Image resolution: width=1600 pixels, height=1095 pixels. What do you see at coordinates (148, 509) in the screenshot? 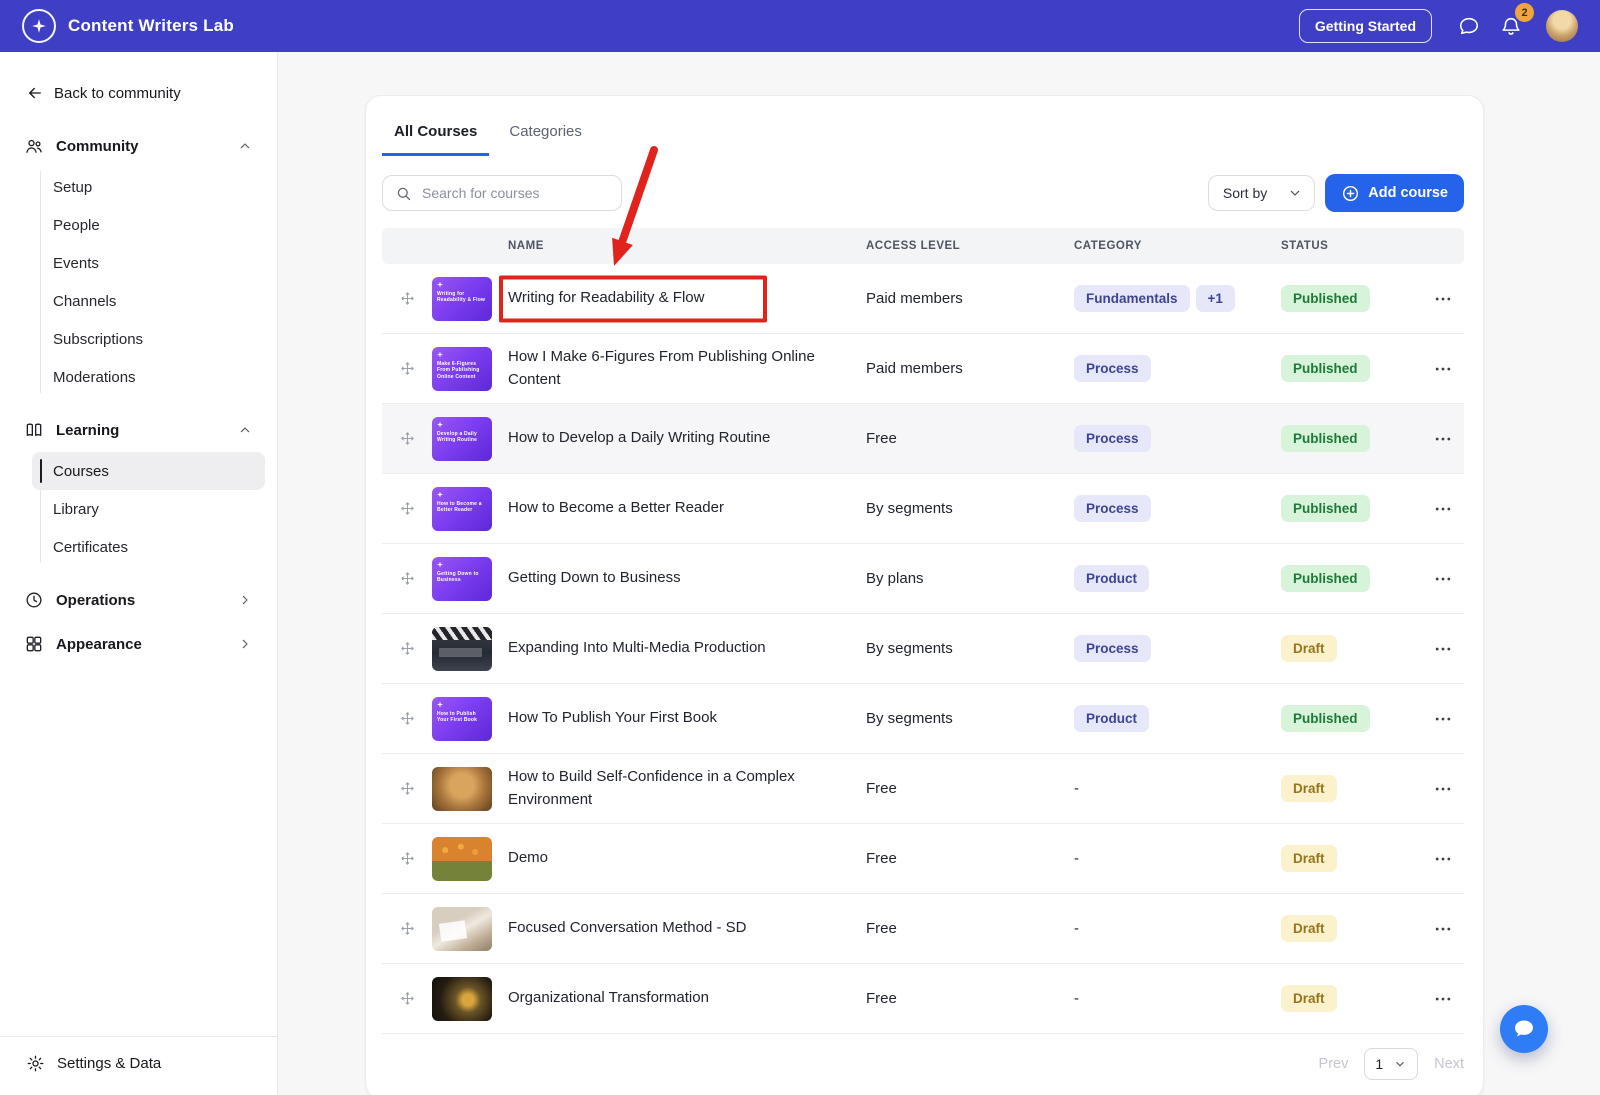
I see `sidebar-item-library: Library` at bounding box center [148, 509].